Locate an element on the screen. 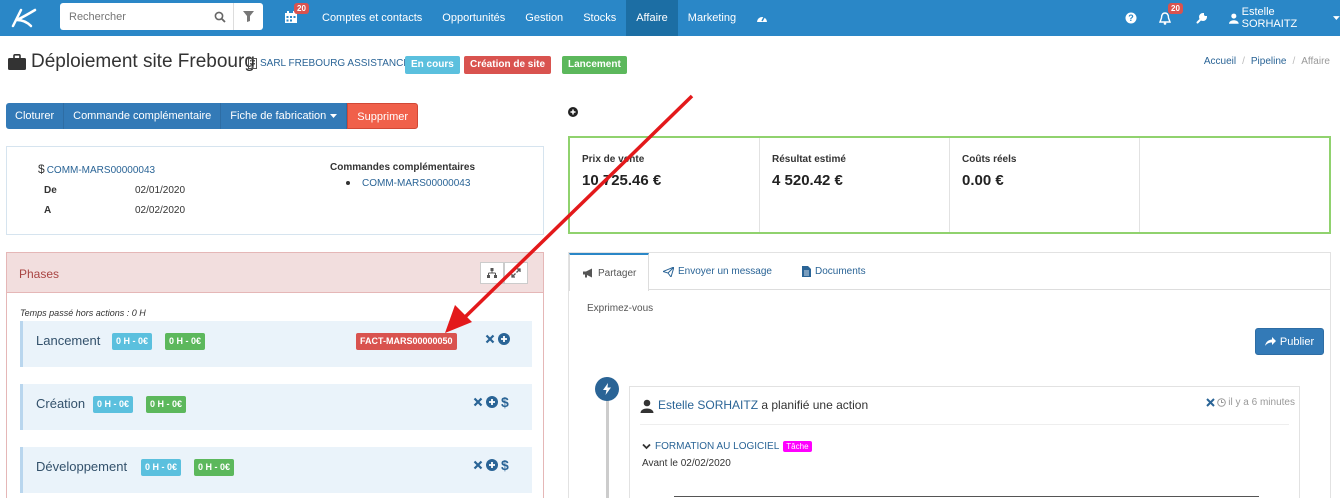 The image size is (1340, 498). menu-marketing: Marketing is located at coordinates (712, 18).